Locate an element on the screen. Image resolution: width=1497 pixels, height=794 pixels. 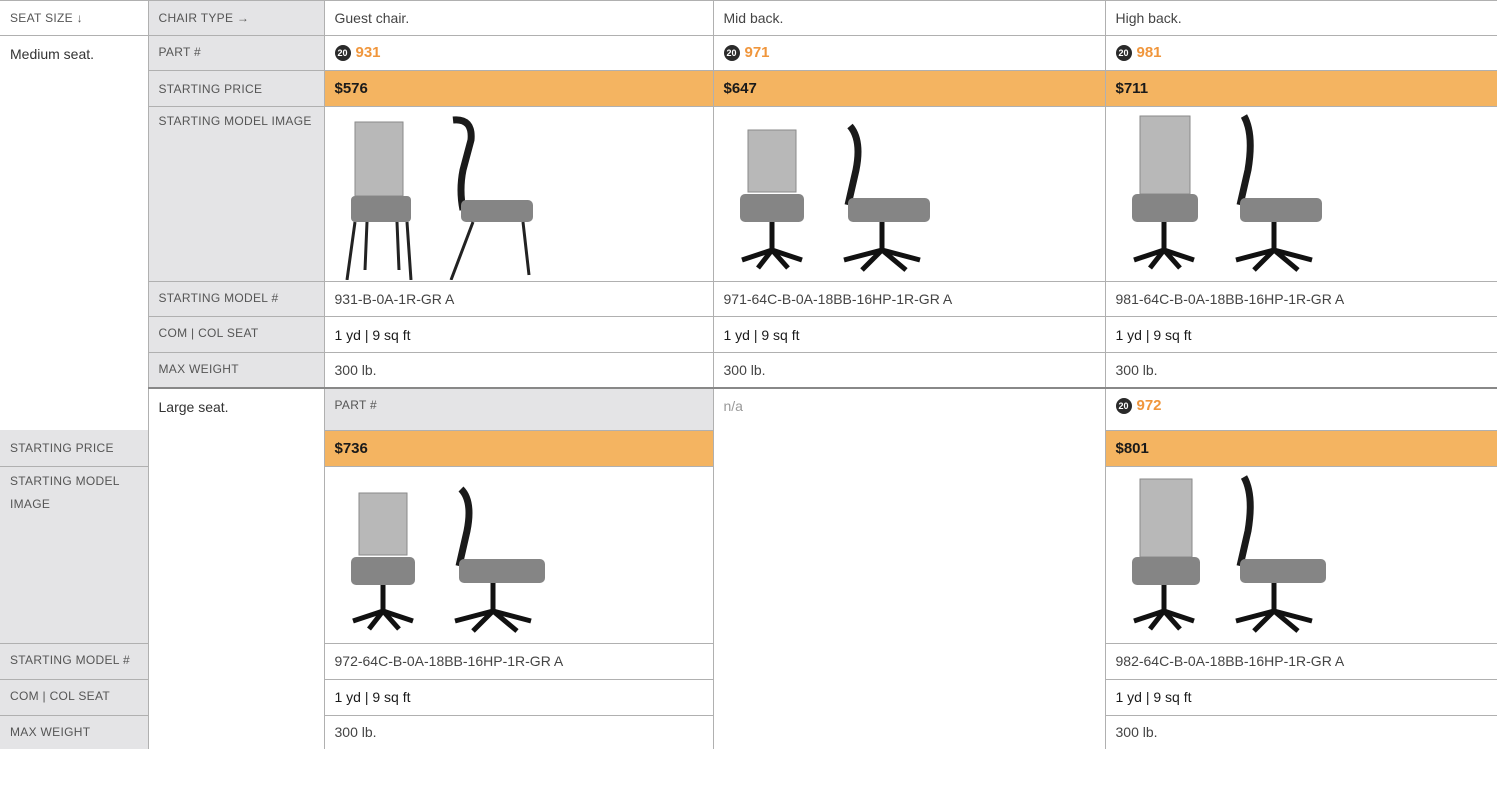
part-number: 20 981 is located at coordinates (1301, 53).